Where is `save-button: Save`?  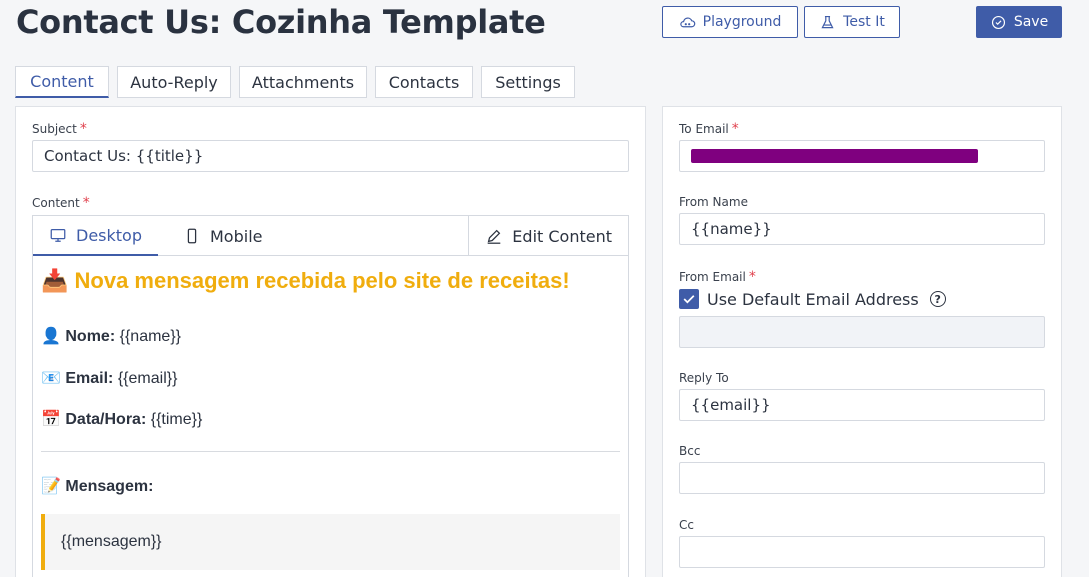 save-button: Save is located at coordinates (1019, 22).